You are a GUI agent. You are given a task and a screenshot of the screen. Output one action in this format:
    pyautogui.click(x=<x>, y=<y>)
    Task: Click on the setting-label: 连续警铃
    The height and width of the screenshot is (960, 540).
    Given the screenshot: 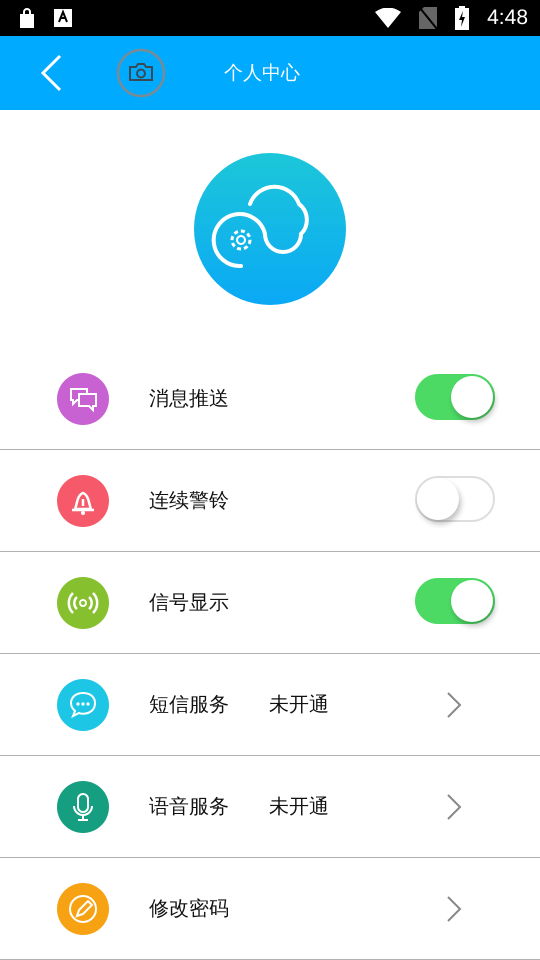 What is the action you would take?
    pyautogui.click(x=189, y=500)
    